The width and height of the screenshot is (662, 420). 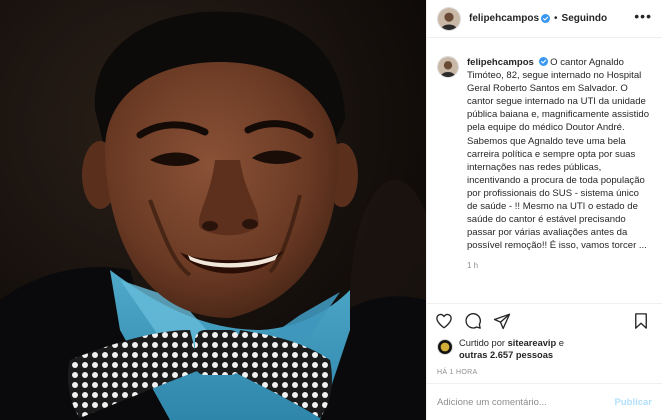 I want to click on share-button, so click(x=502, y=321).